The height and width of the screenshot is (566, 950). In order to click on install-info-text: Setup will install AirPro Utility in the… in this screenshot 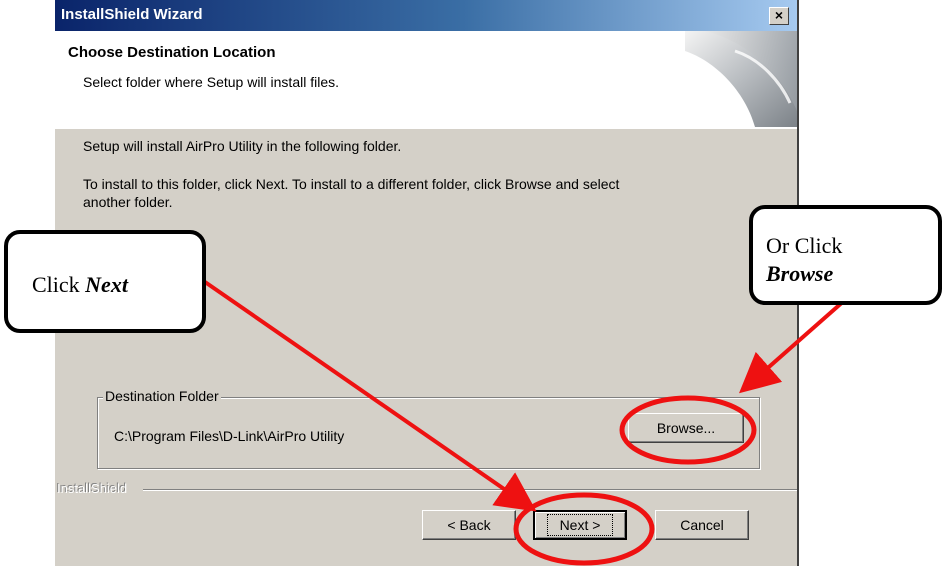, I will do `click(242, 146)`.